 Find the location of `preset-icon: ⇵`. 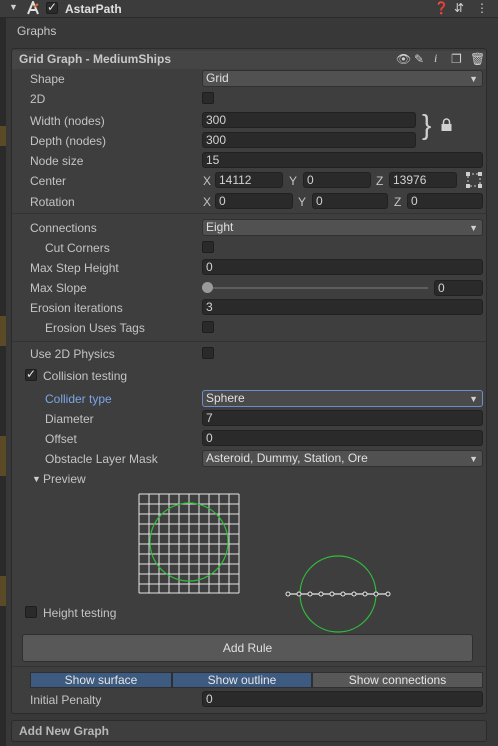

preset-icon: ⇵ is located at coordinates (459, 8).